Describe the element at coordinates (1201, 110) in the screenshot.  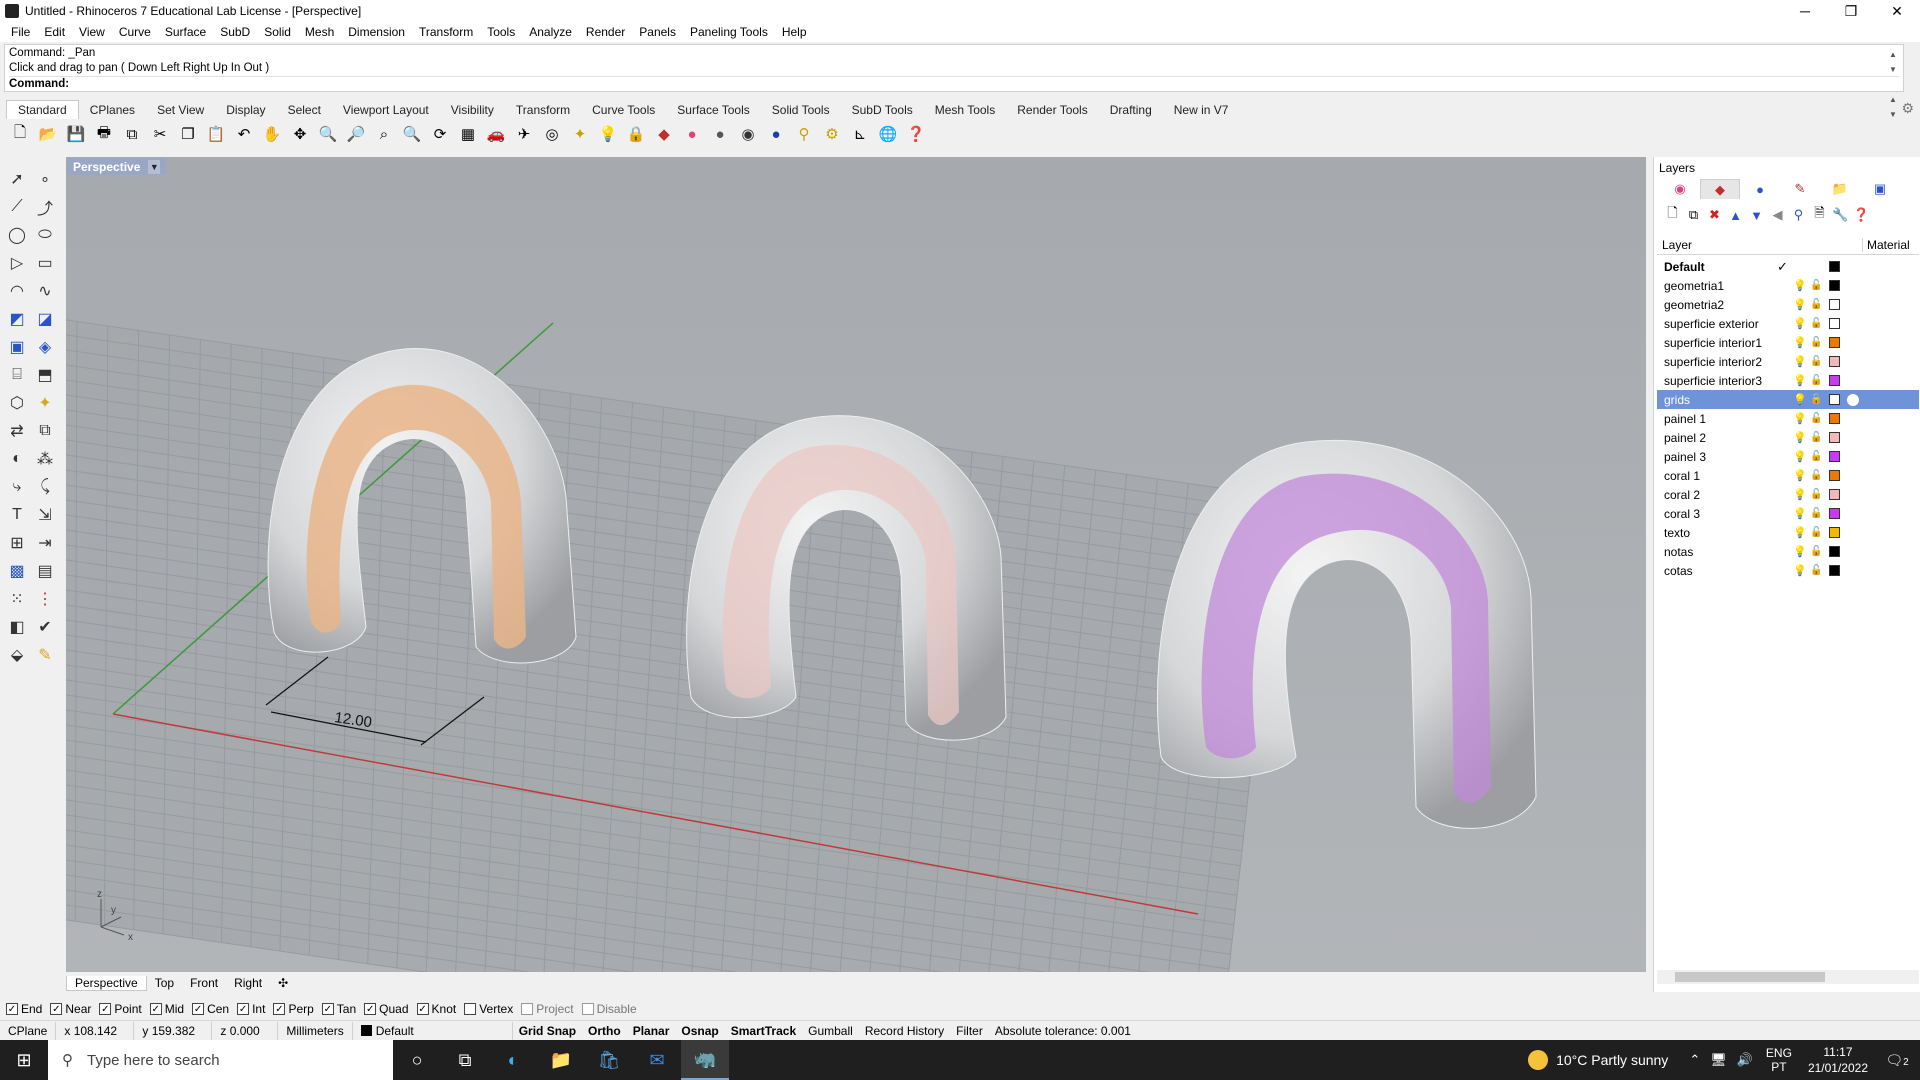
I see `tab-new-in-v7: New in V7` at that location.